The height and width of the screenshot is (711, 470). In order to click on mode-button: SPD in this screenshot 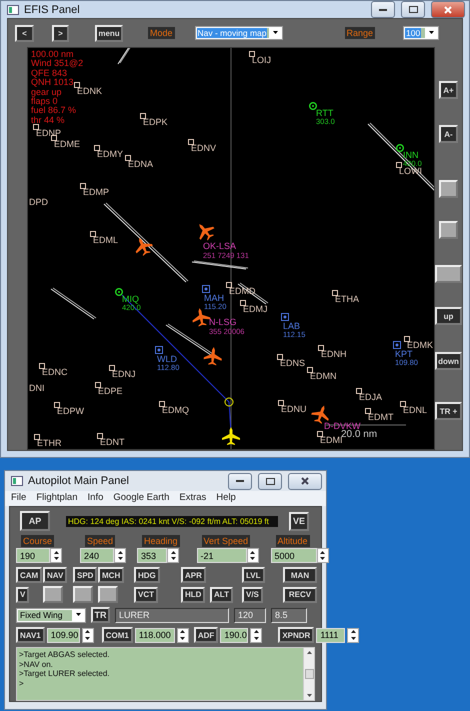, I will do `click(85, 575)`.